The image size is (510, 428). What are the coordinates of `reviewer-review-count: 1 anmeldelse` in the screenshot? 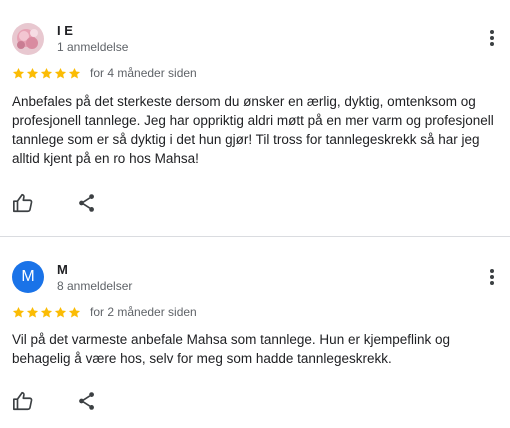 It's located at (93, 47).